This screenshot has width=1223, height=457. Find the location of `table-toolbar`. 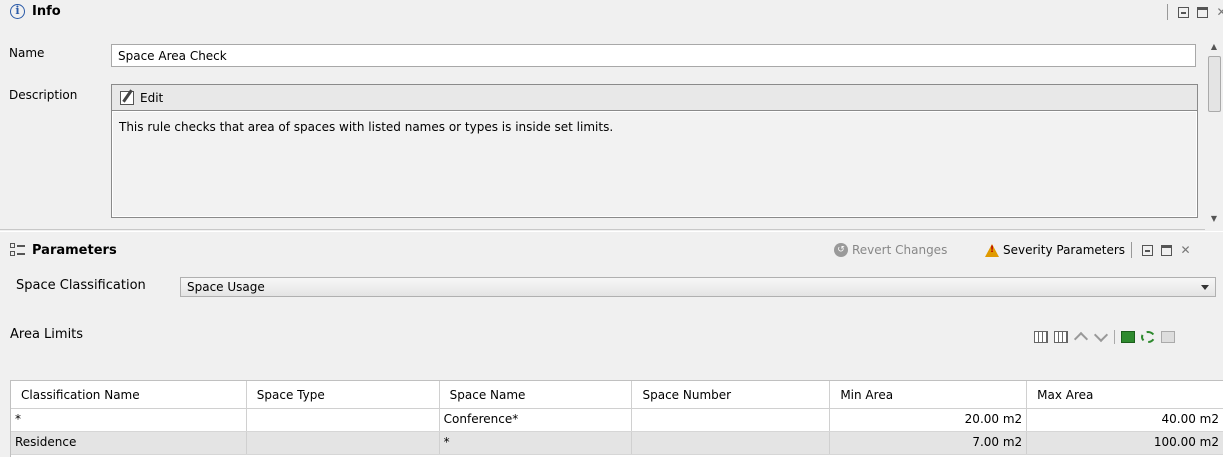

table-toolbar is located at coordinates (1104, 337).